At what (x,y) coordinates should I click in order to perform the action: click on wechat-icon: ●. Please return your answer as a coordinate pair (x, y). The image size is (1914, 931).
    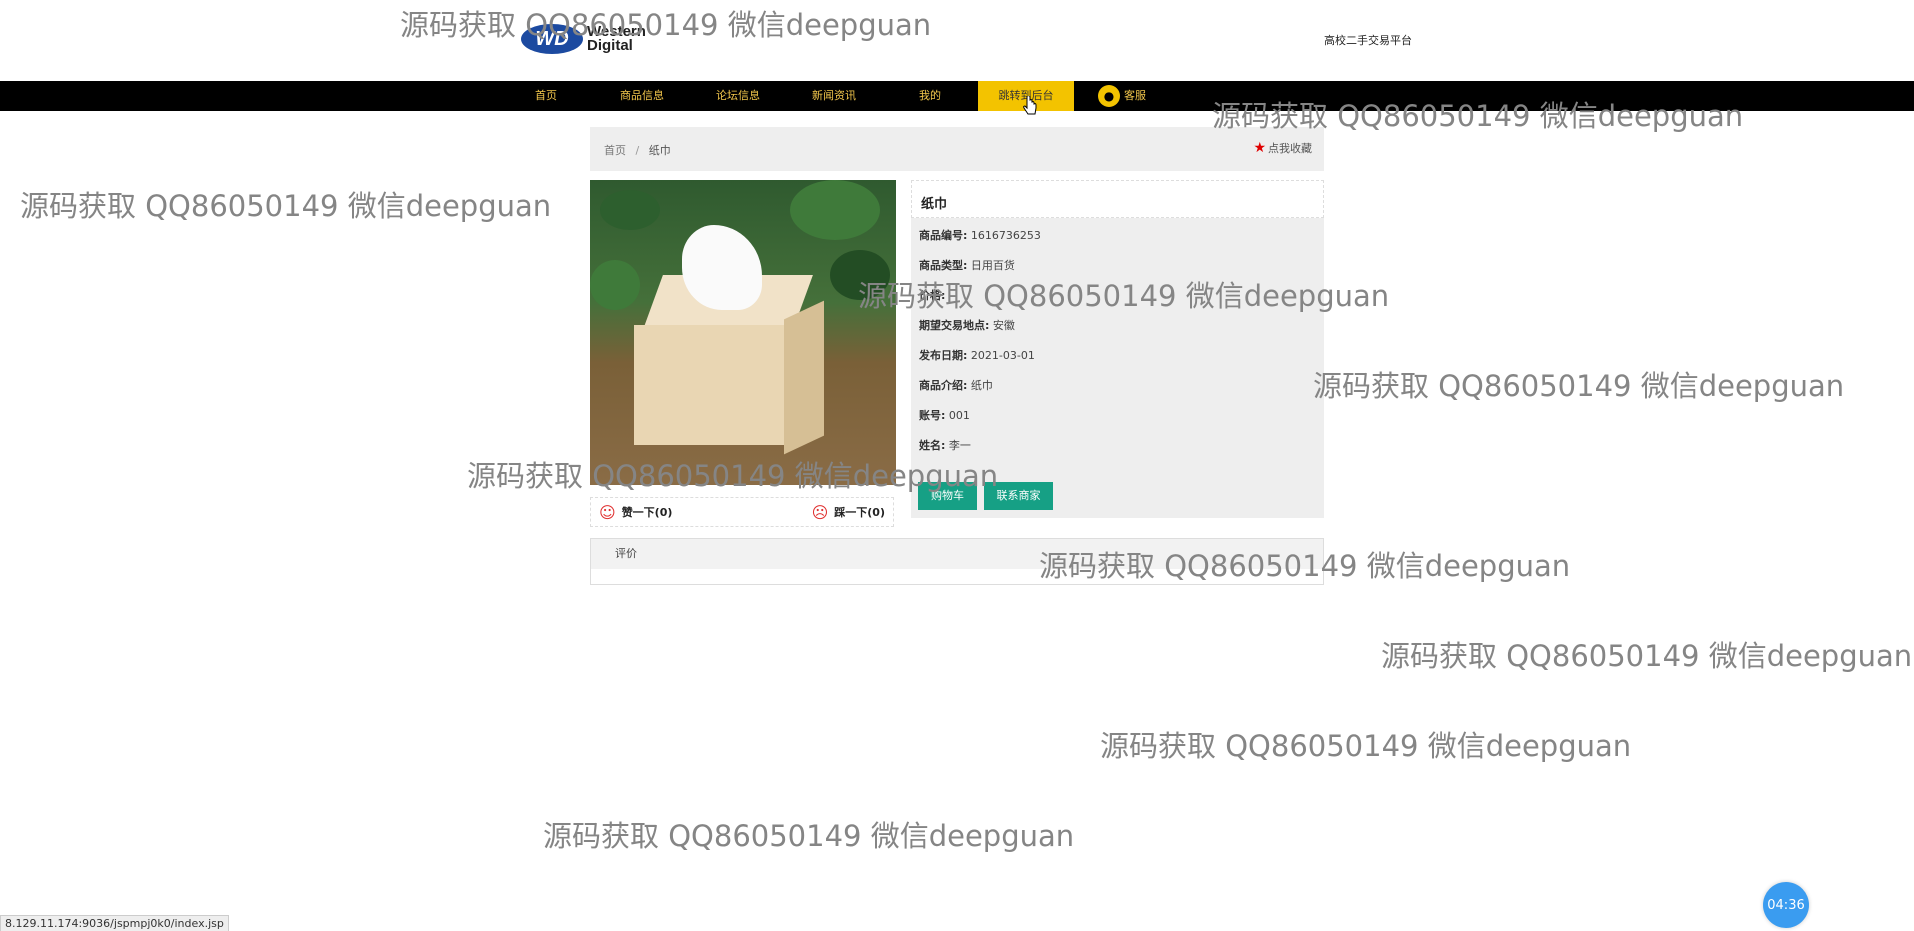
    Looking at the image, I should click on (1109, 96).